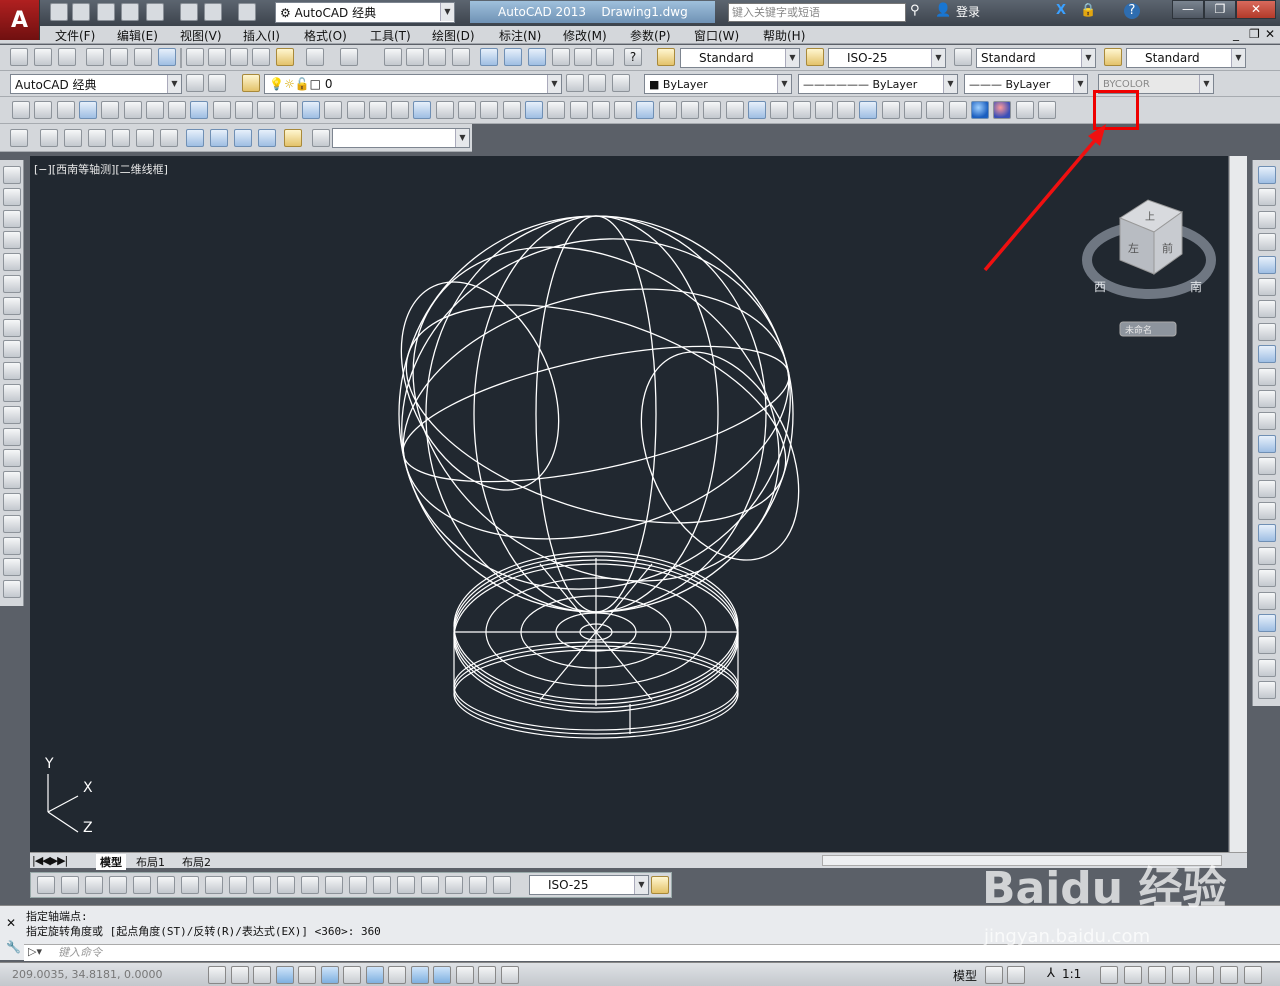 The height and width of the screenshot is (986, 1280). I want to click on spline-icon, so click(12, 349).